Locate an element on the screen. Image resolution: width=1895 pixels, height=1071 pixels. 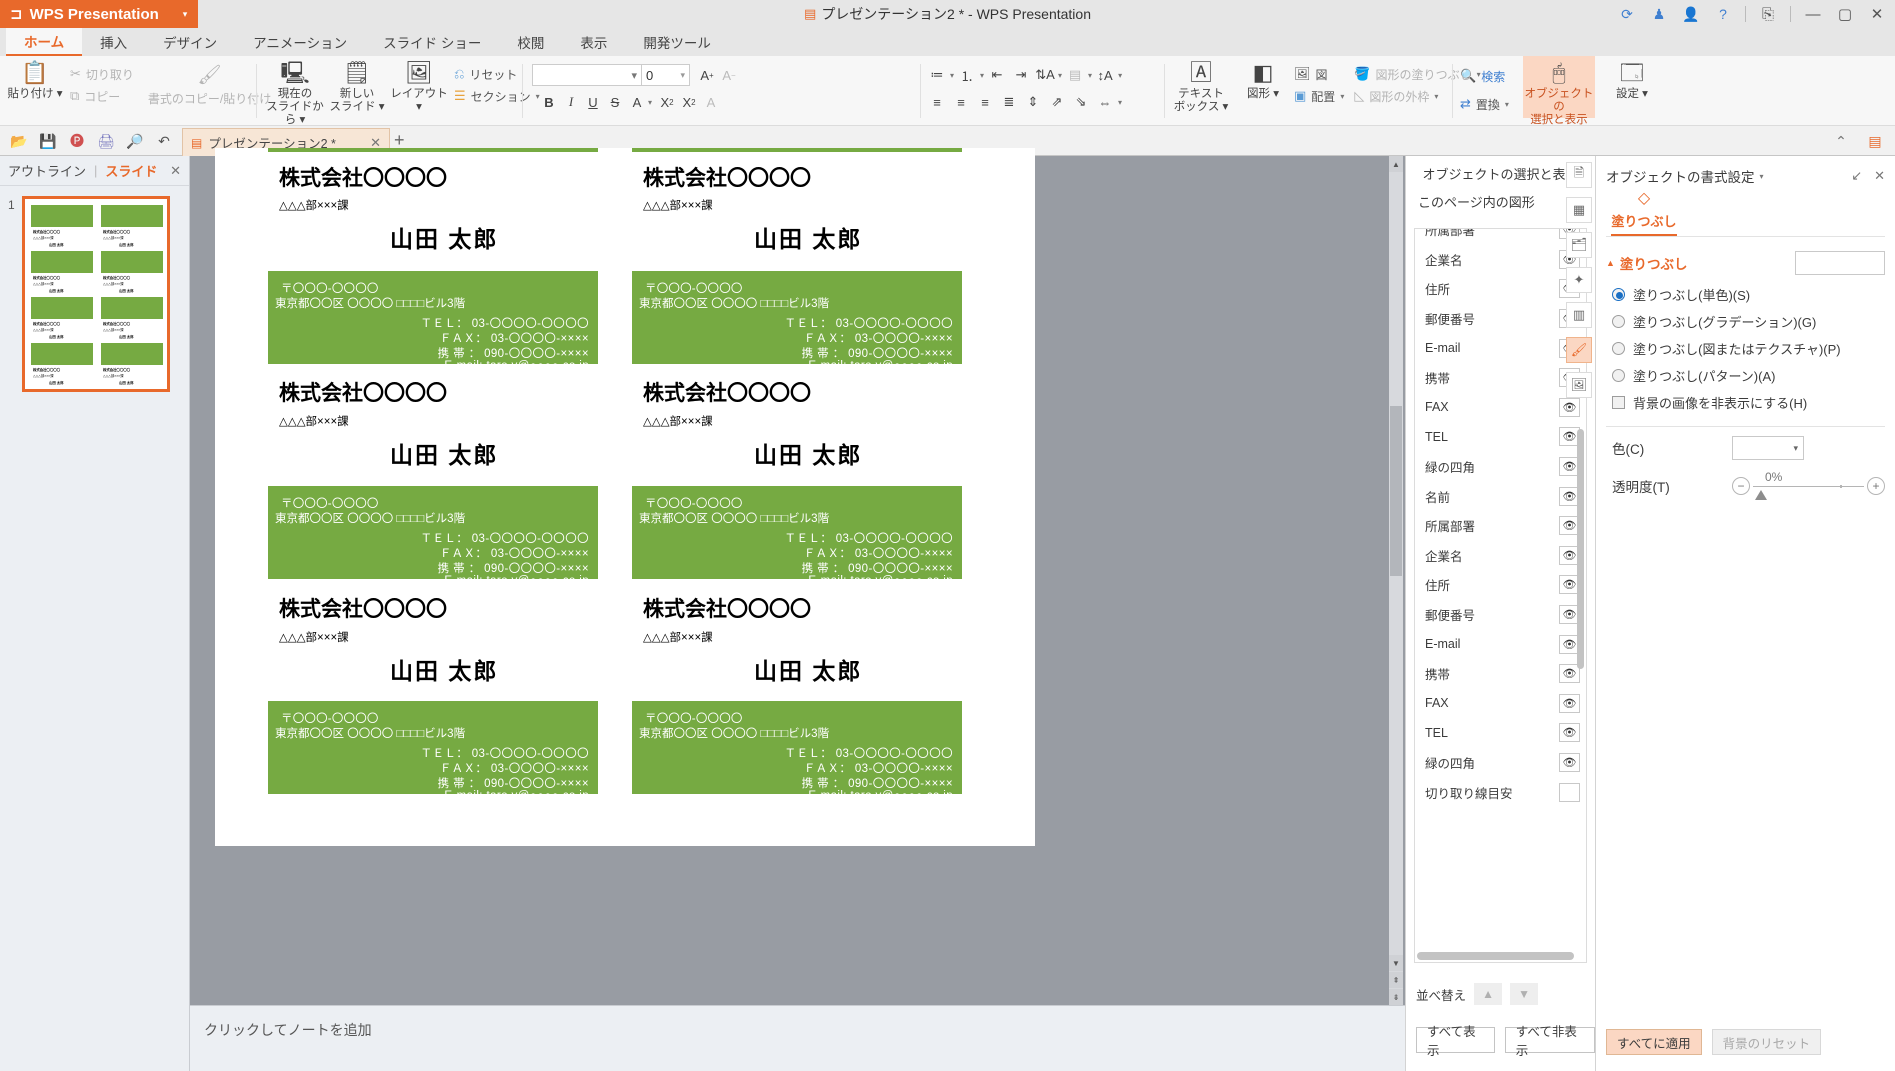
print-icon: 🖨 is located at coordinates (106, 141).